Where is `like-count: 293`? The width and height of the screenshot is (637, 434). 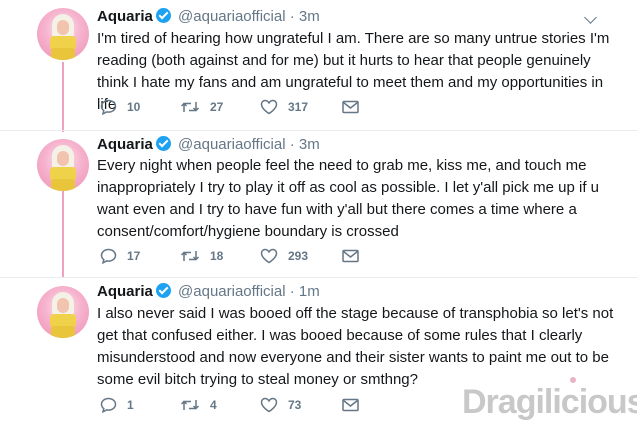 like-count: 293 is located at coordinates (298, 256).